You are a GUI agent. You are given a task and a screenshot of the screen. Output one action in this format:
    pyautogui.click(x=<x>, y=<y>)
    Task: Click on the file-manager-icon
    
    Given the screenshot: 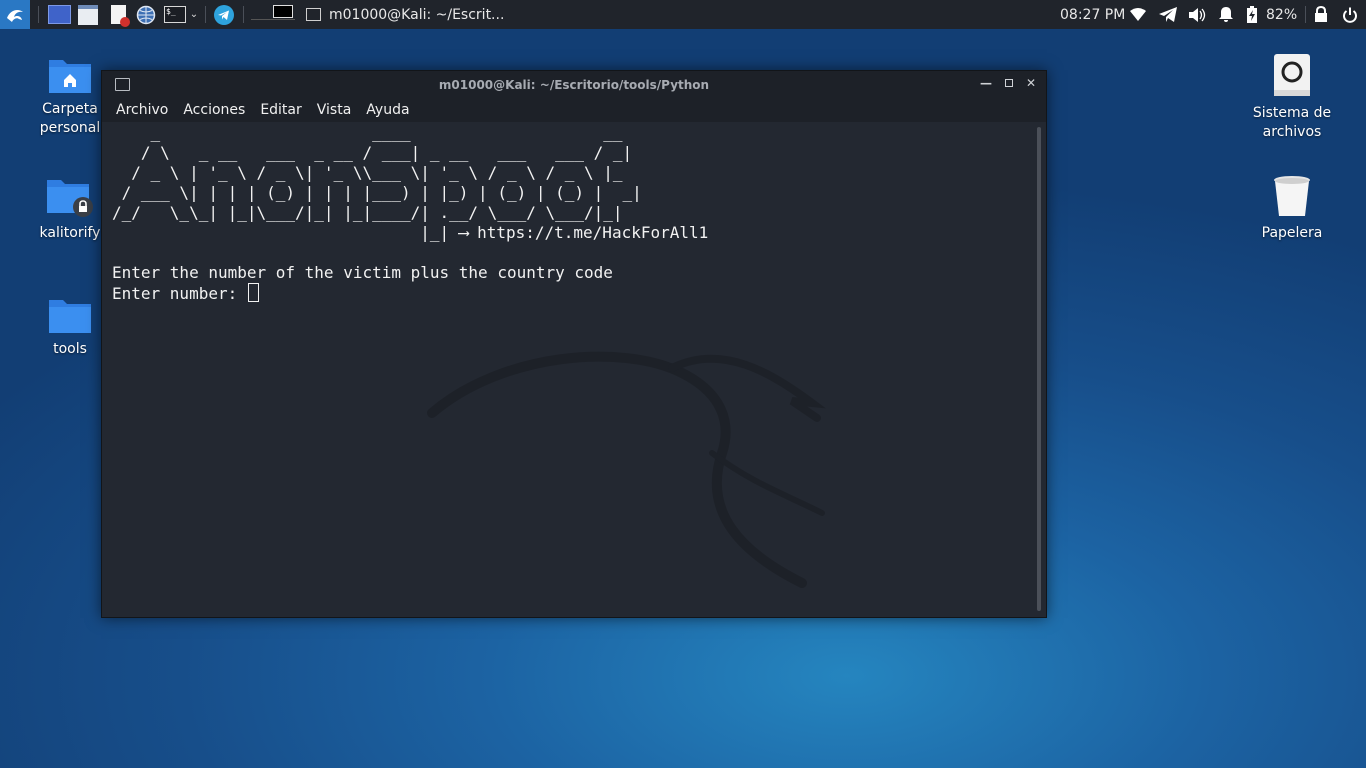 What is the action you would take?
    pyautogui.click(x=88, y=14)
    